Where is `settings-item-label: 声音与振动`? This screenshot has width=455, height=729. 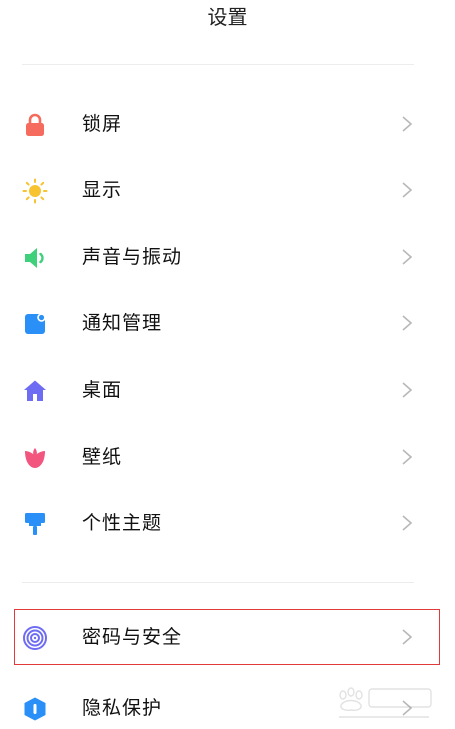
settings-item-label: 声音与振动 is located at coordinates (132, 257).